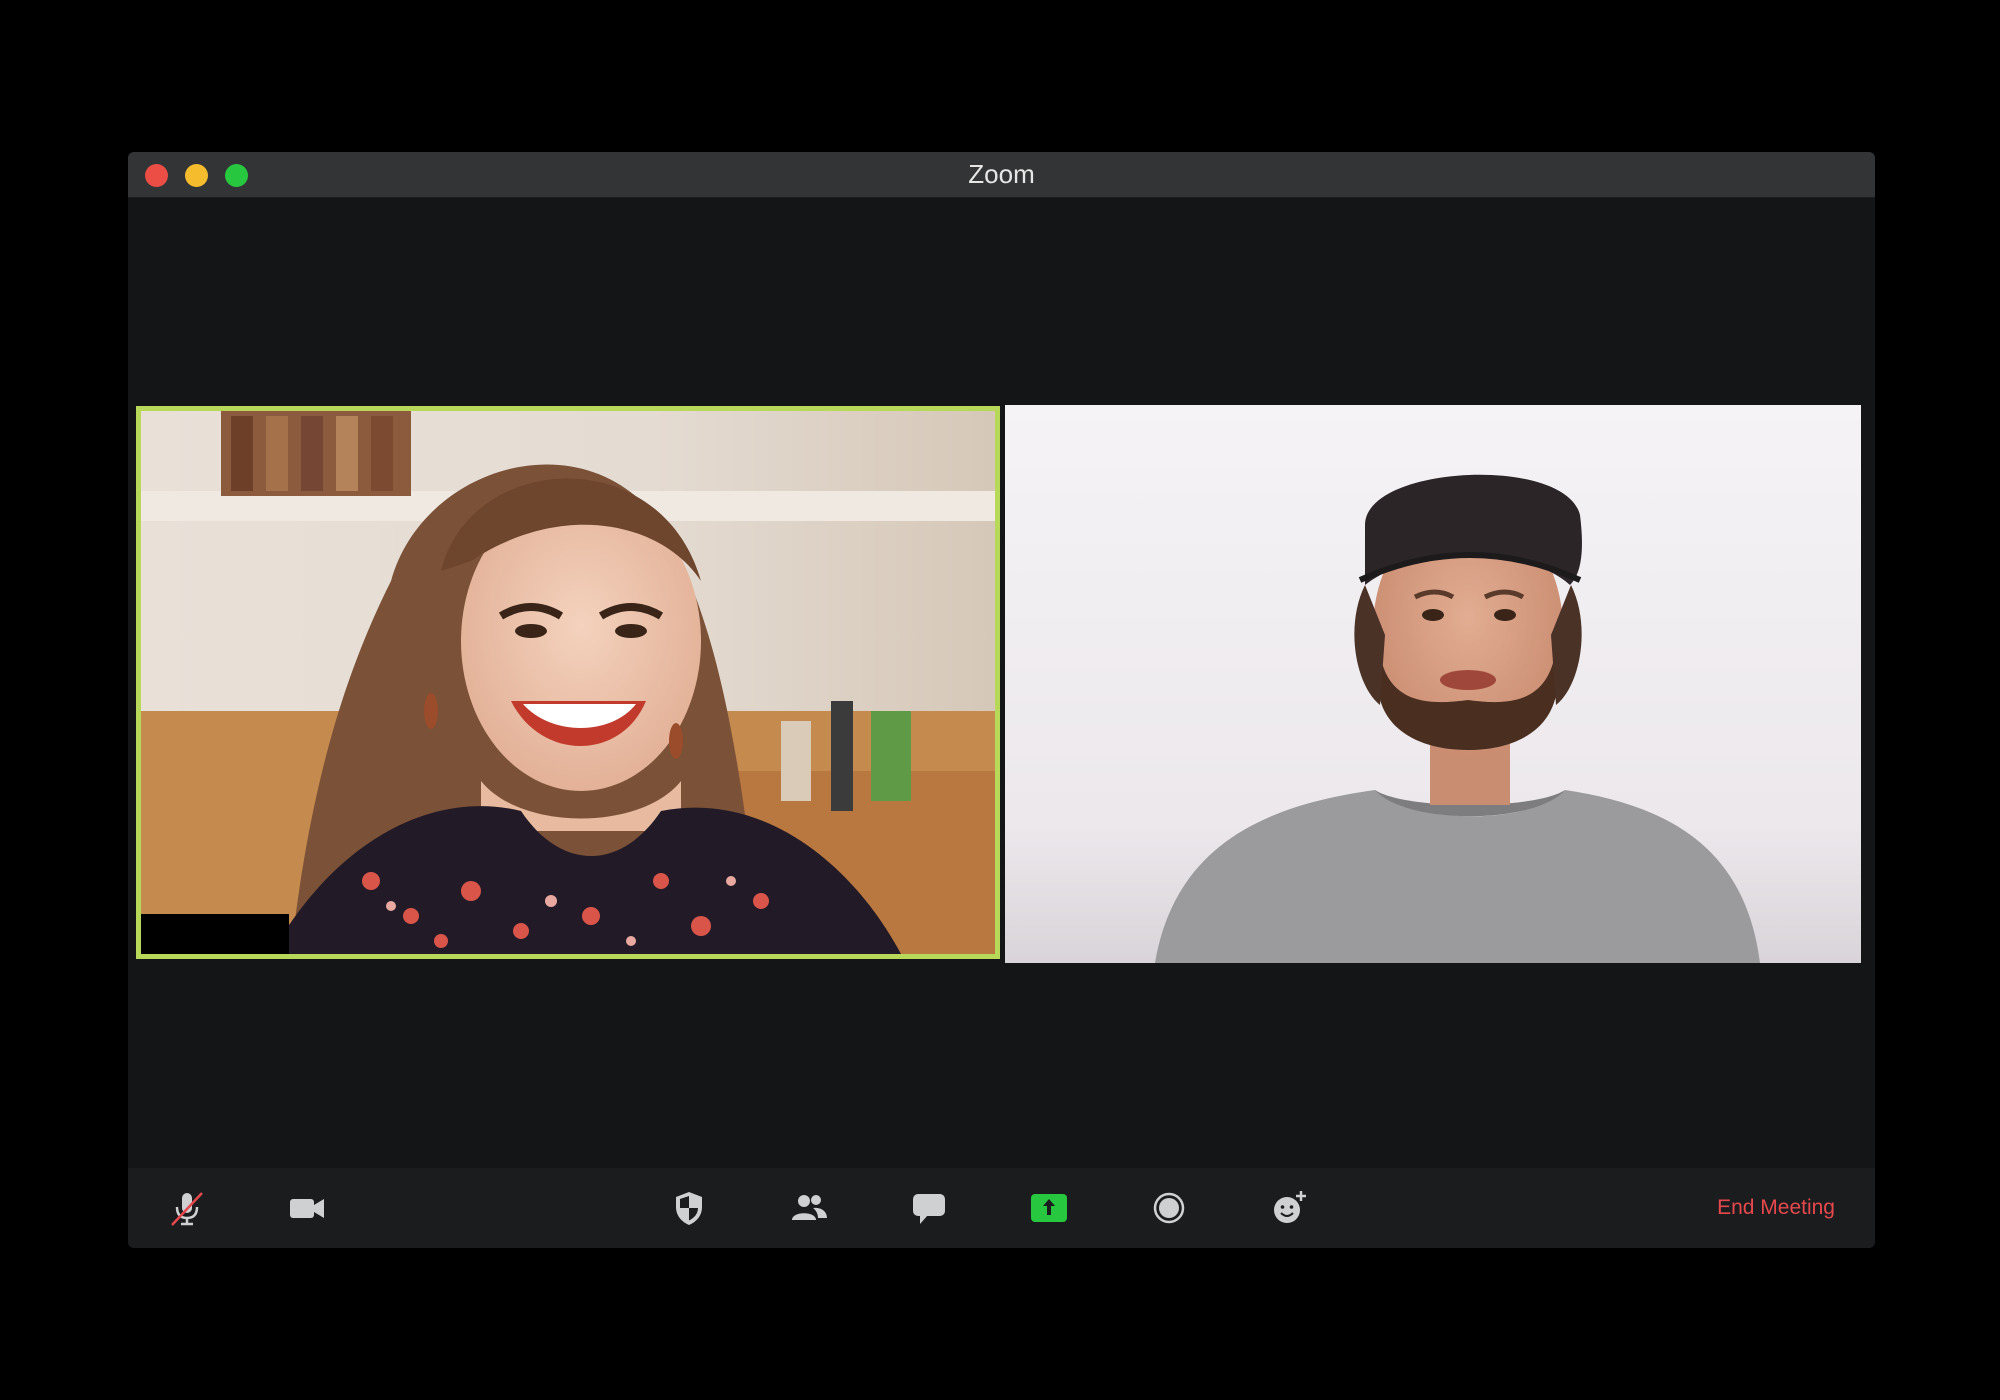  What do you see at coordinates (1001, 1208) in the screenshot?
I see `meeting-toolbar: End Meeting` at bounding box center [1001, 1208].